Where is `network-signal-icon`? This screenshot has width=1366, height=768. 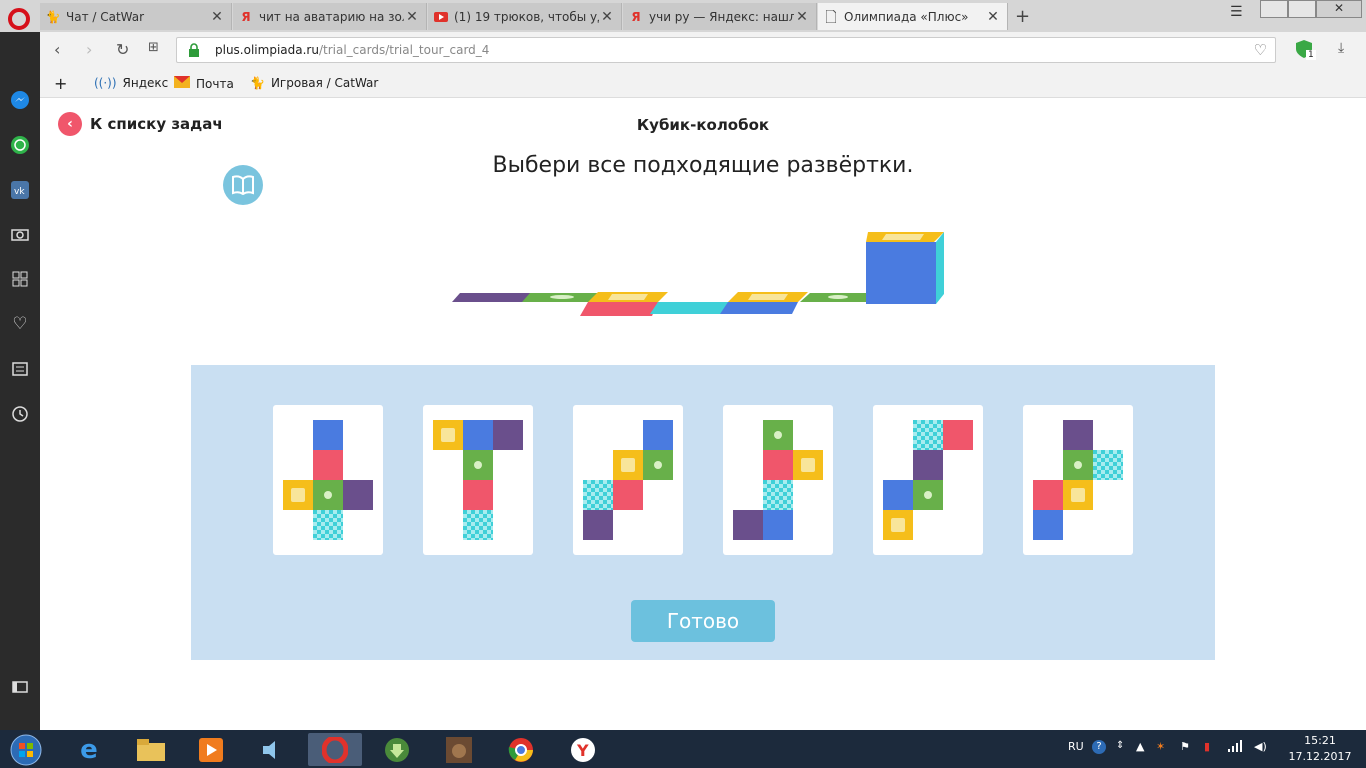 network-signal-icon is located at coordinates (1235, 747).